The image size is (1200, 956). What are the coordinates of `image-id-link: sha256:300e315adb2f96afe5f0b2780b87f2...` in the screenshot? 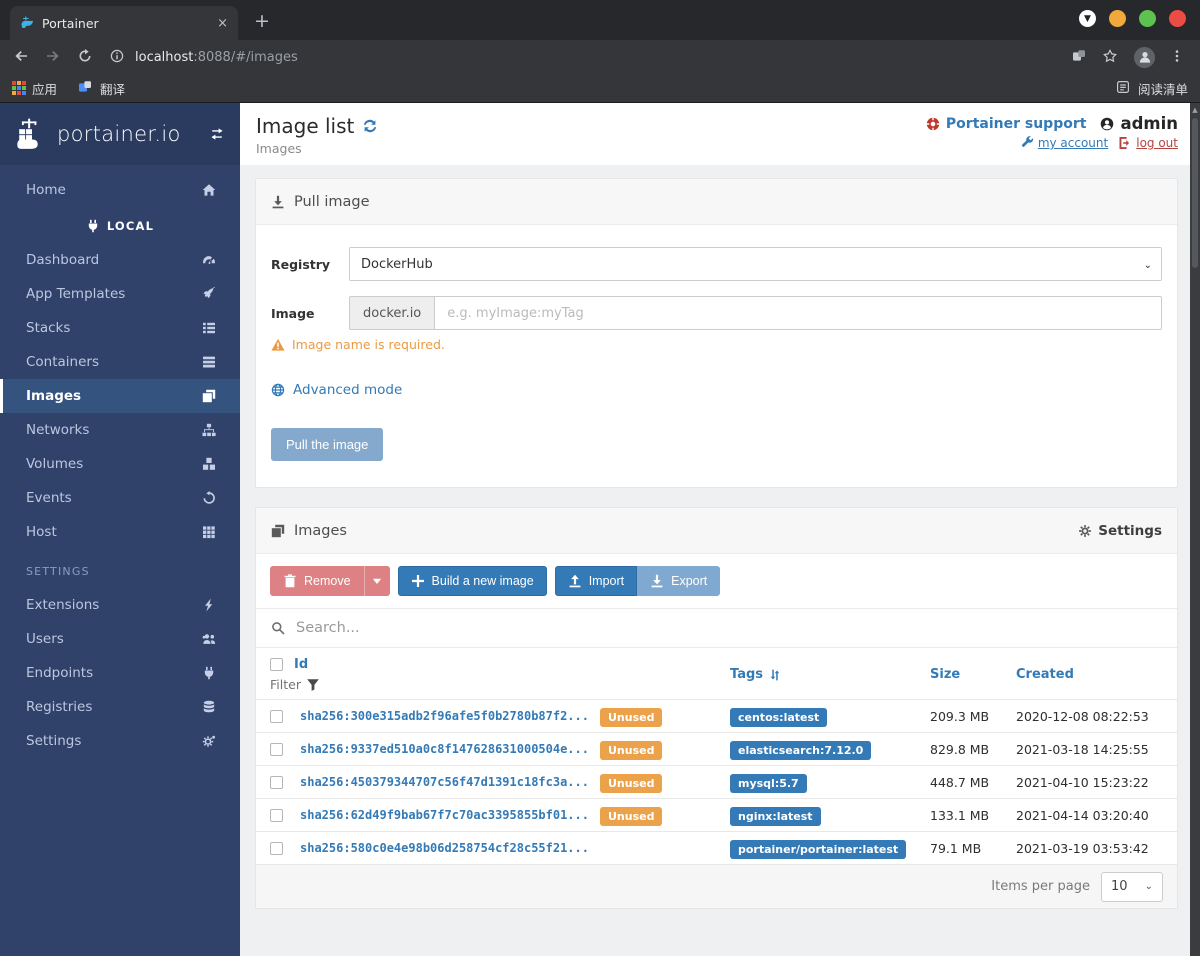 It's located at (450, 716).